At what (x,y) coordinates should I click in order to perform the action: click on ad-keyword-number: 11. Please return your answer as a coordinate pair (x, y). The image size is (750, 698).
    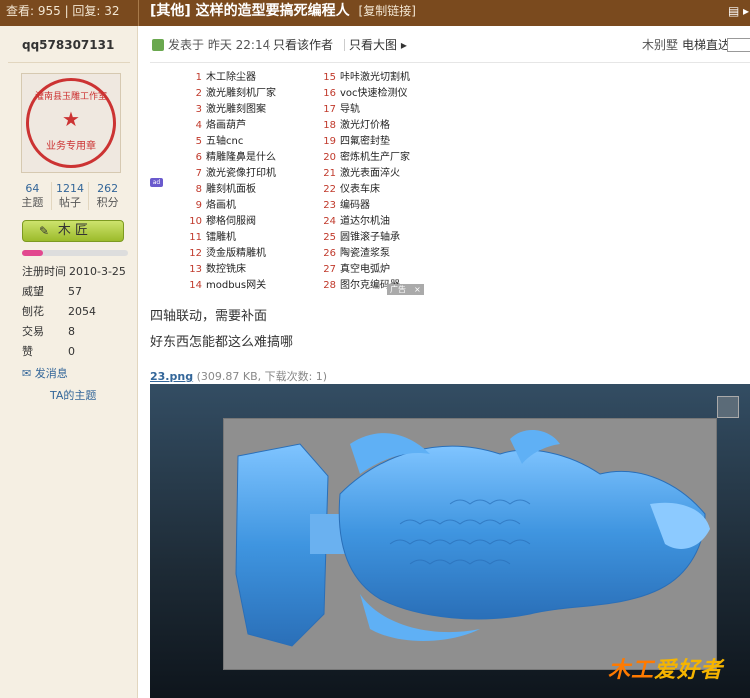
    Looking at the image, I should click on (195, 237).